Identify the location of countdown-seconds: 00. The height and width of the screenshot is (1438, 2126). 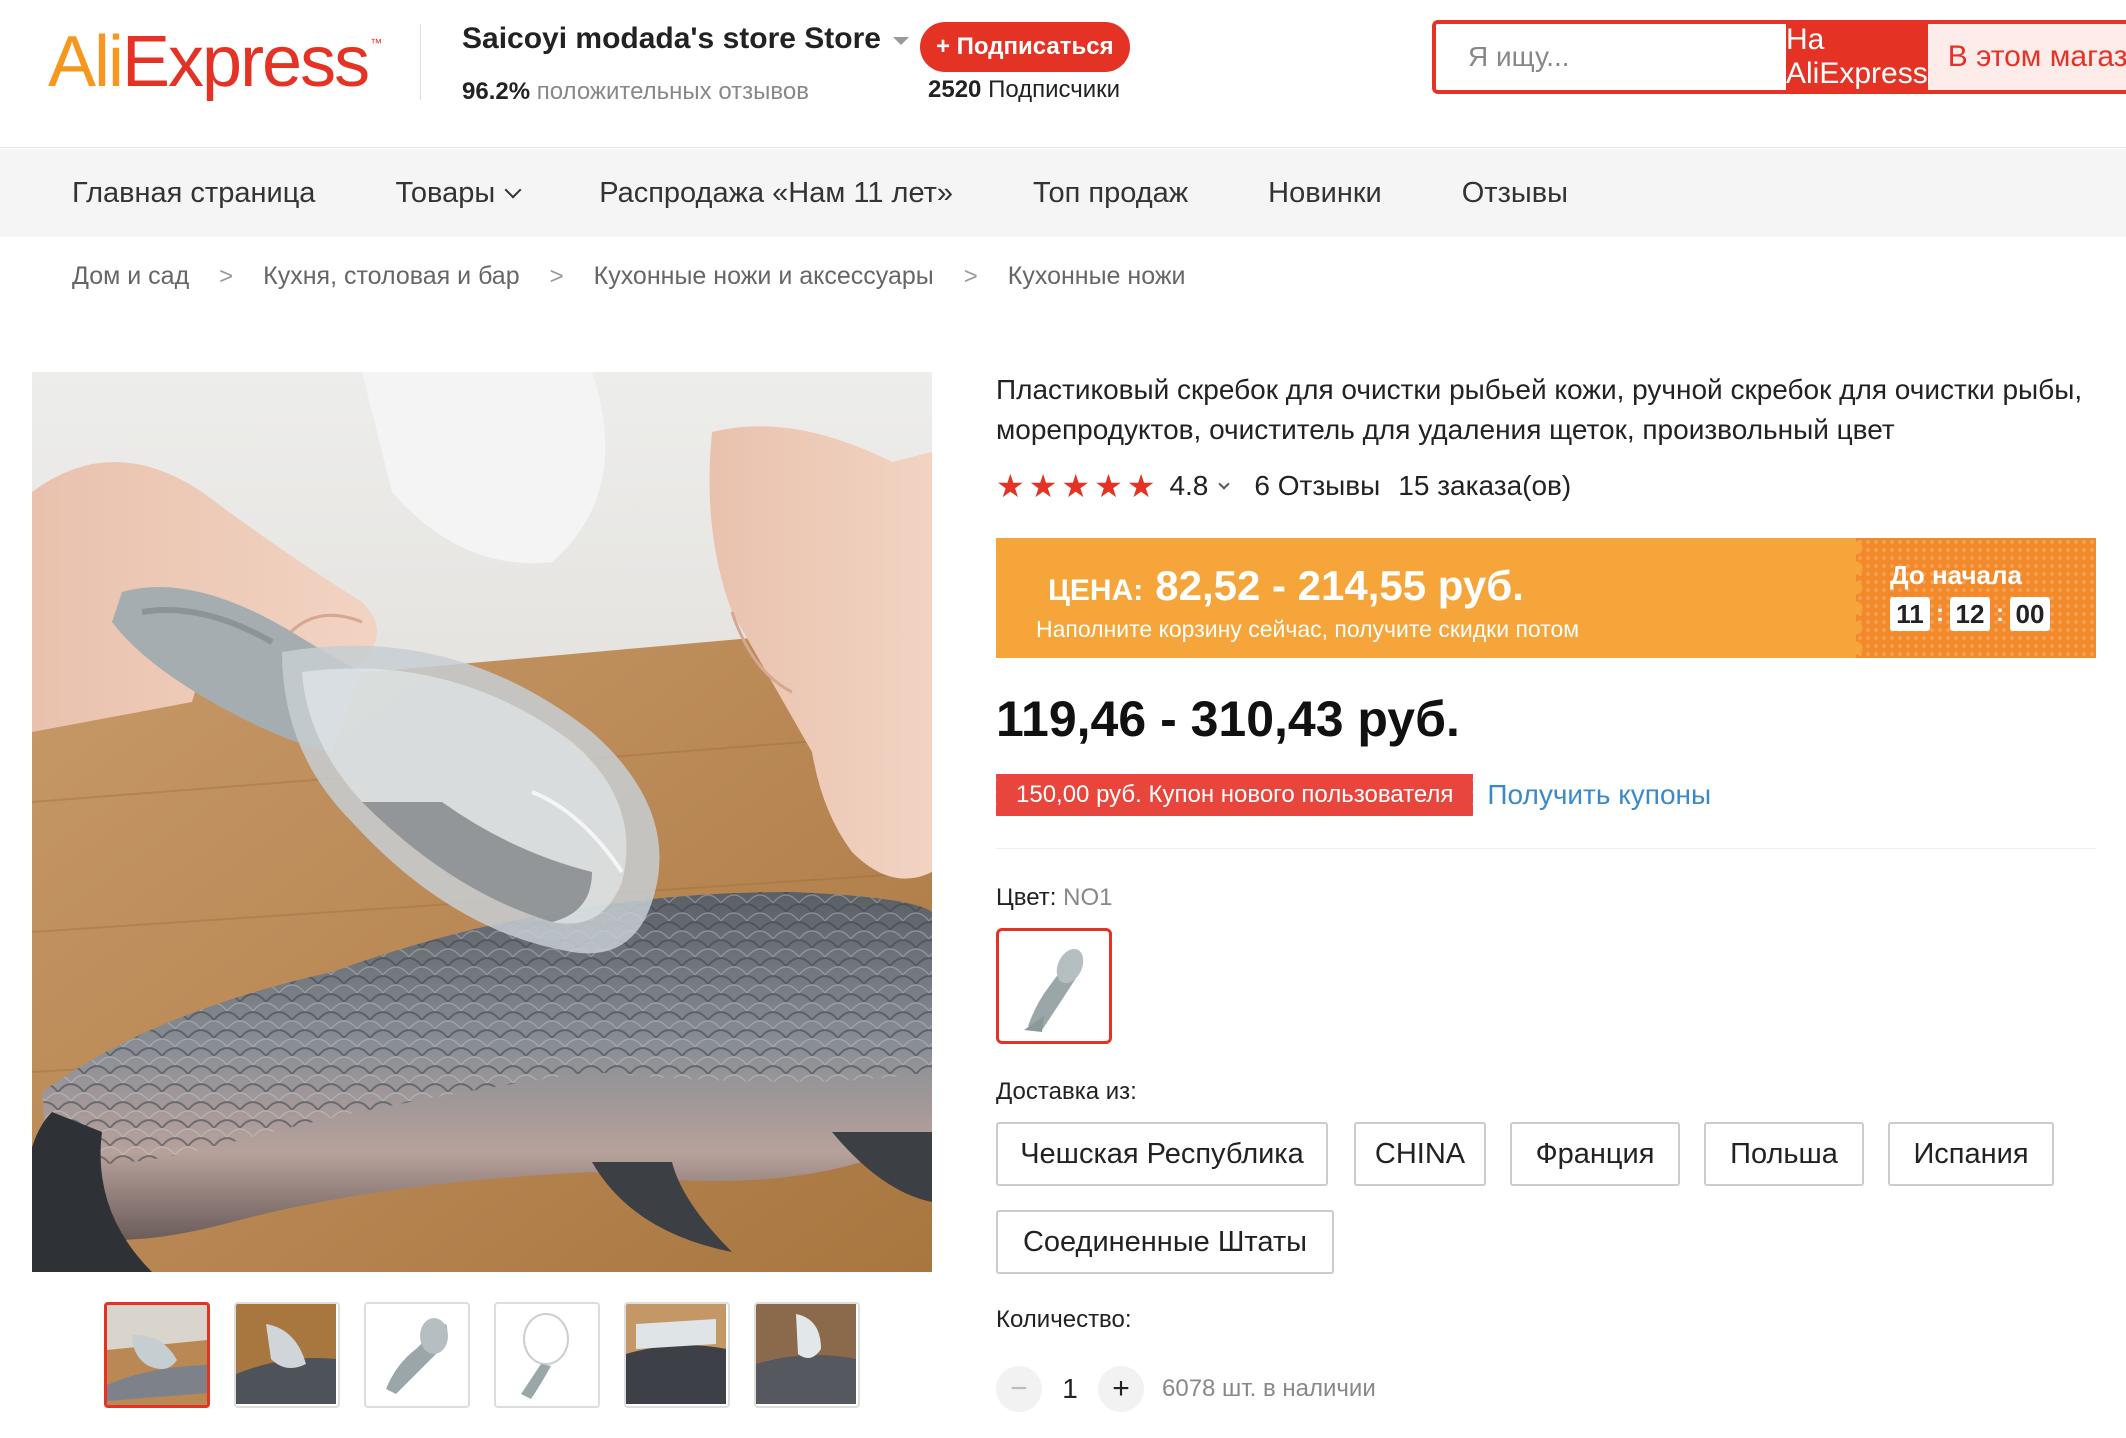
(2030, 614).